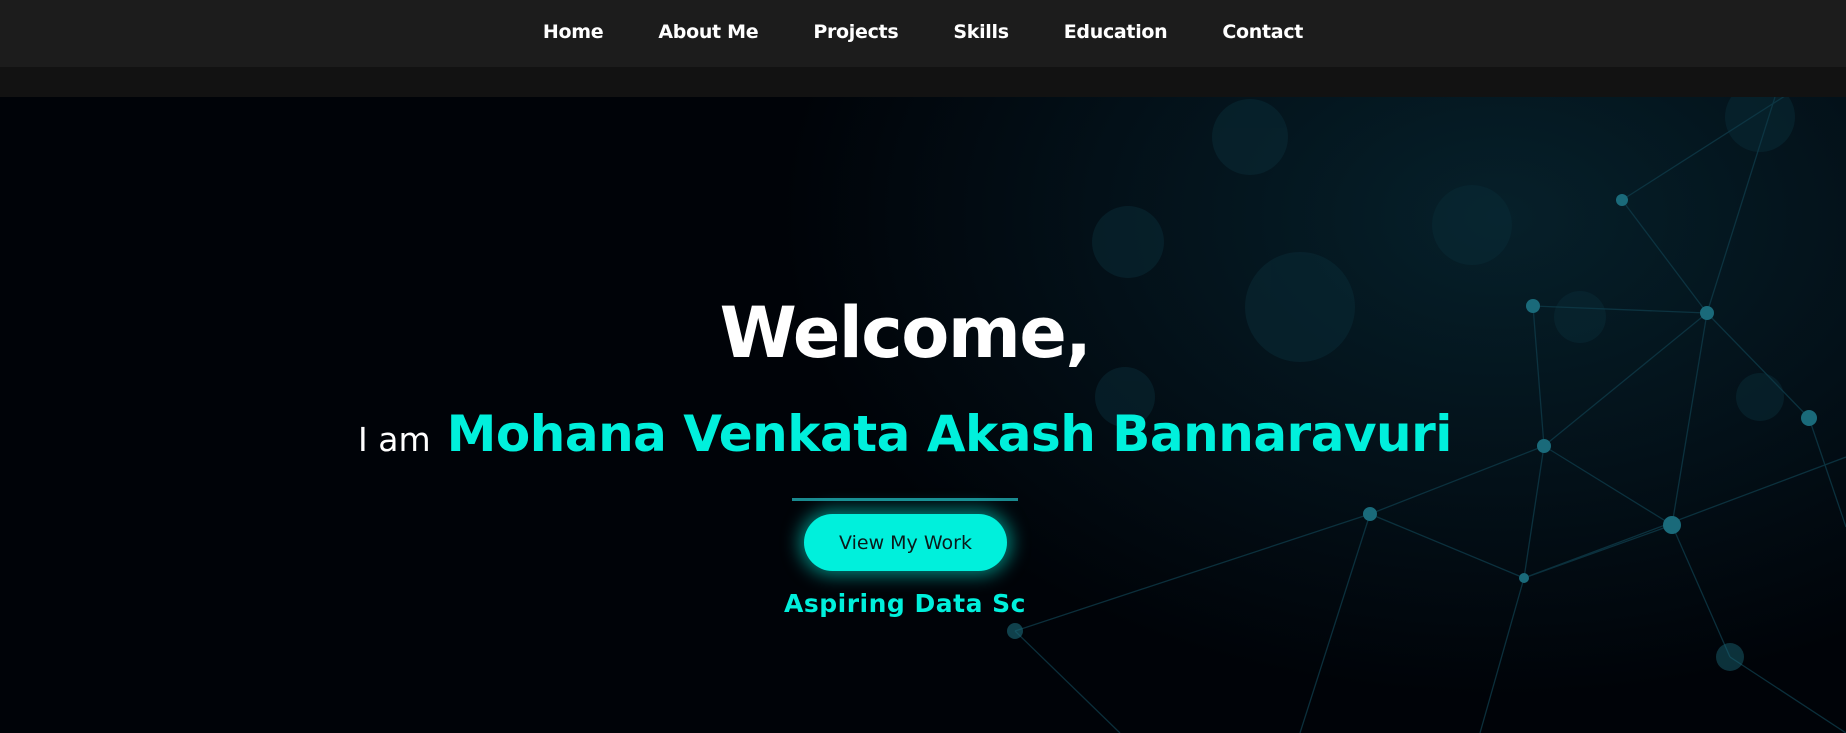 This screenshot has width=1846, height=733. Describe the element at coordinates (905, 499) in the screenshot. I see `heading-divider` at that location.